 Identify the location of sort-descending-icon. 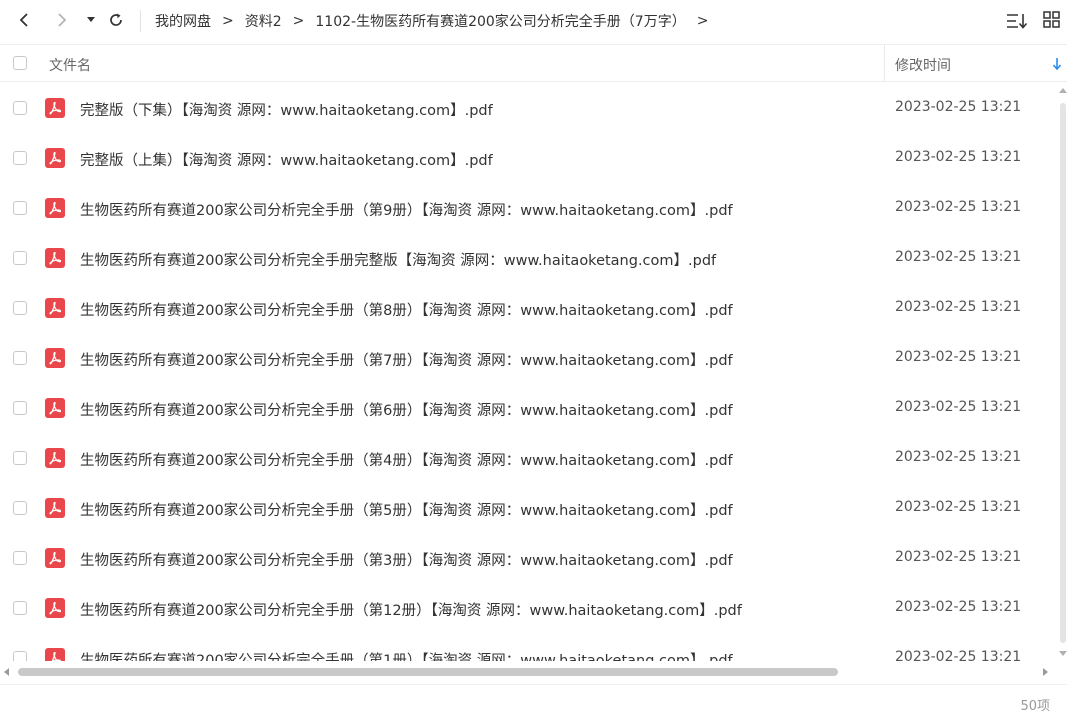
(1057, 64).